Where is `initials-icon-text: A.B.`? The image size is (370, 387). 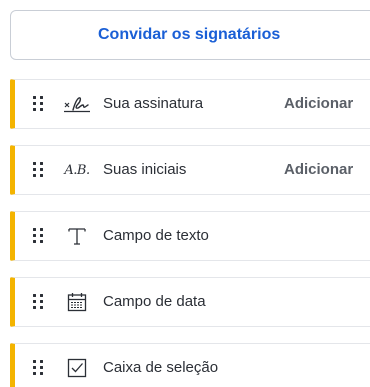
initials-icon-text: A.B. is located at coordinates (77, 170).